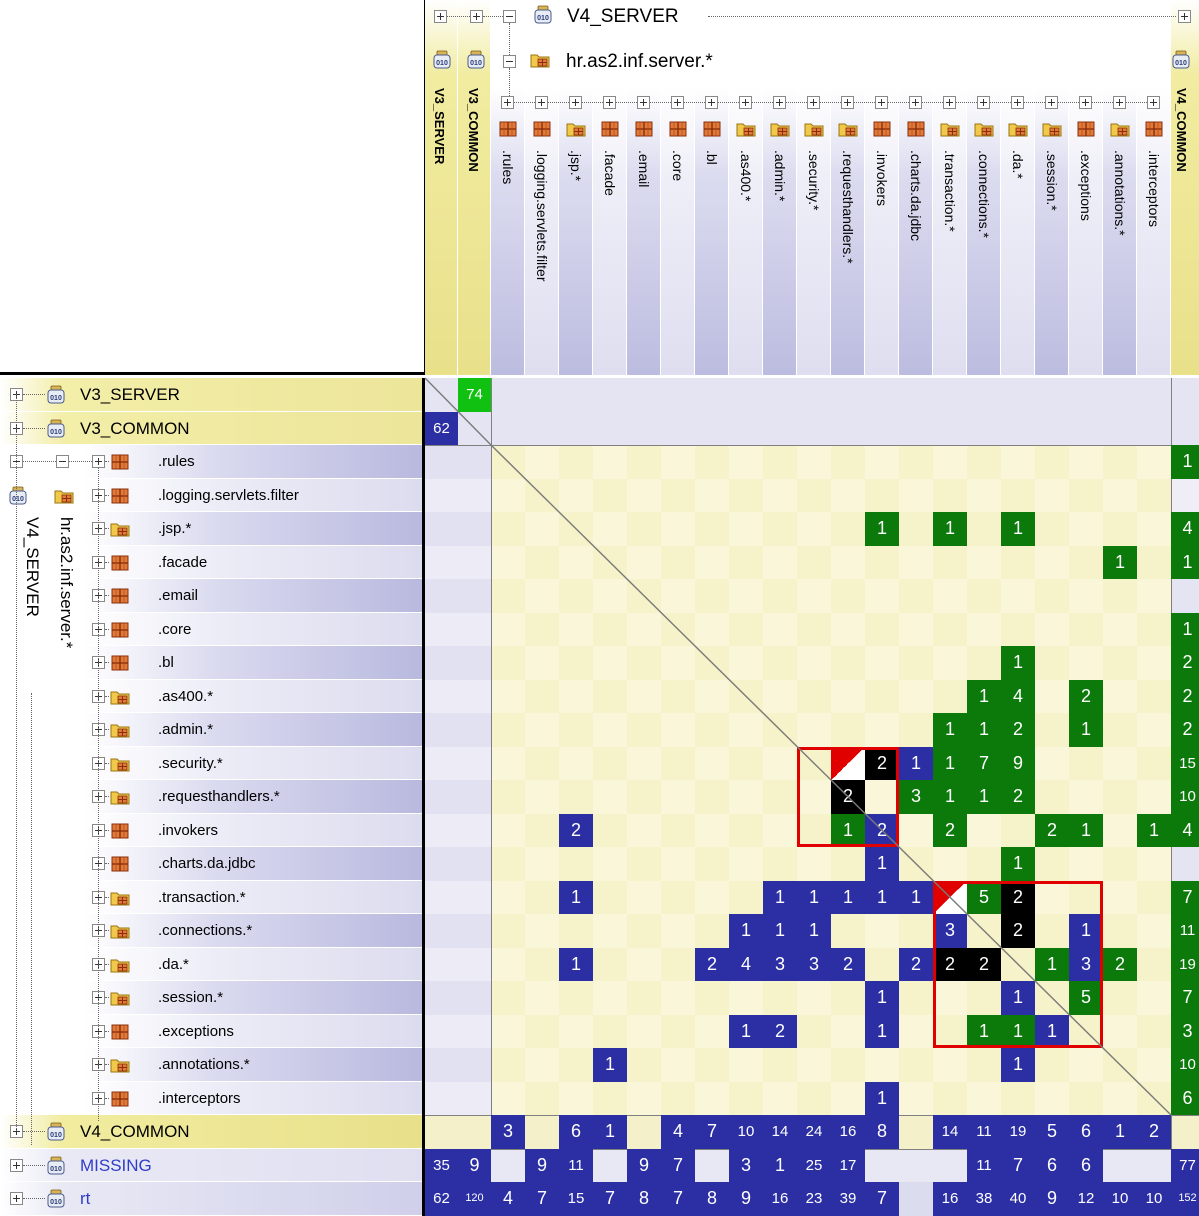 The height and width of the screenshot is (1216, 1199). Describe the element at coordinates (848, 1199) in the screenshot. I see `dependency-cell: 39` at that location.